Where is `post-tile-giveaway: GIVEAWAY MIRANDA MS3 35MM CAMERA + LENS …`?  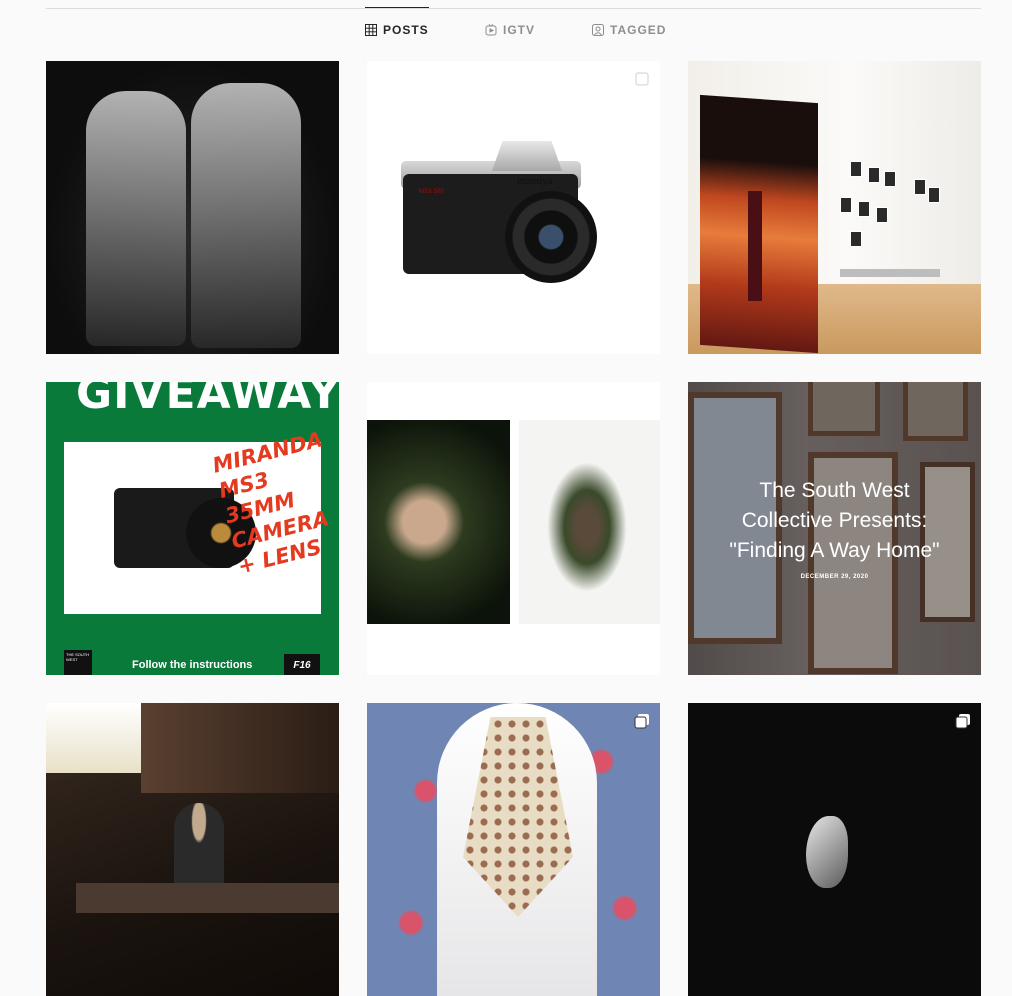 post-tile-giveaway: GIVEAWAY MIRANDA MS3 35MM CAMERA + LENS … is located at coordinates (192, 528).